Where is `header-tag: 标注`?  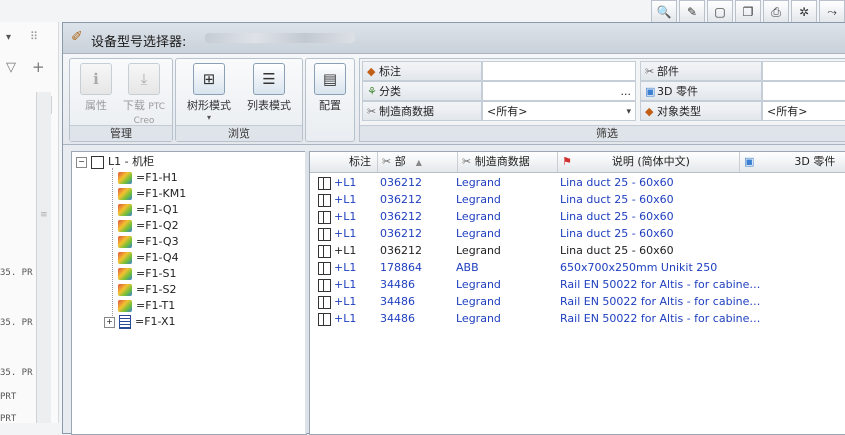 header-tag: 标注 is located at coordinates (344, 162).